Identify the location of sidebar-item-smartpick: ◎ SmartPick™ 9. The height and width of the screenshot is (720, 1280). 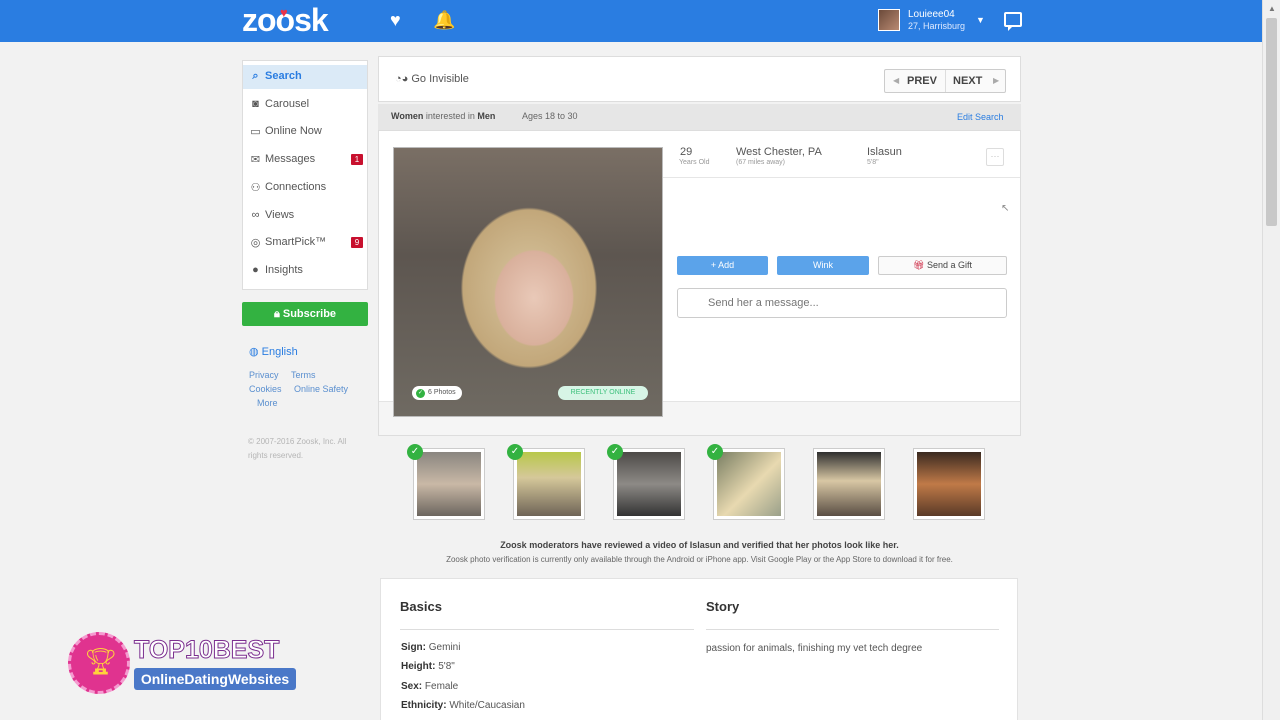
(305, 243).